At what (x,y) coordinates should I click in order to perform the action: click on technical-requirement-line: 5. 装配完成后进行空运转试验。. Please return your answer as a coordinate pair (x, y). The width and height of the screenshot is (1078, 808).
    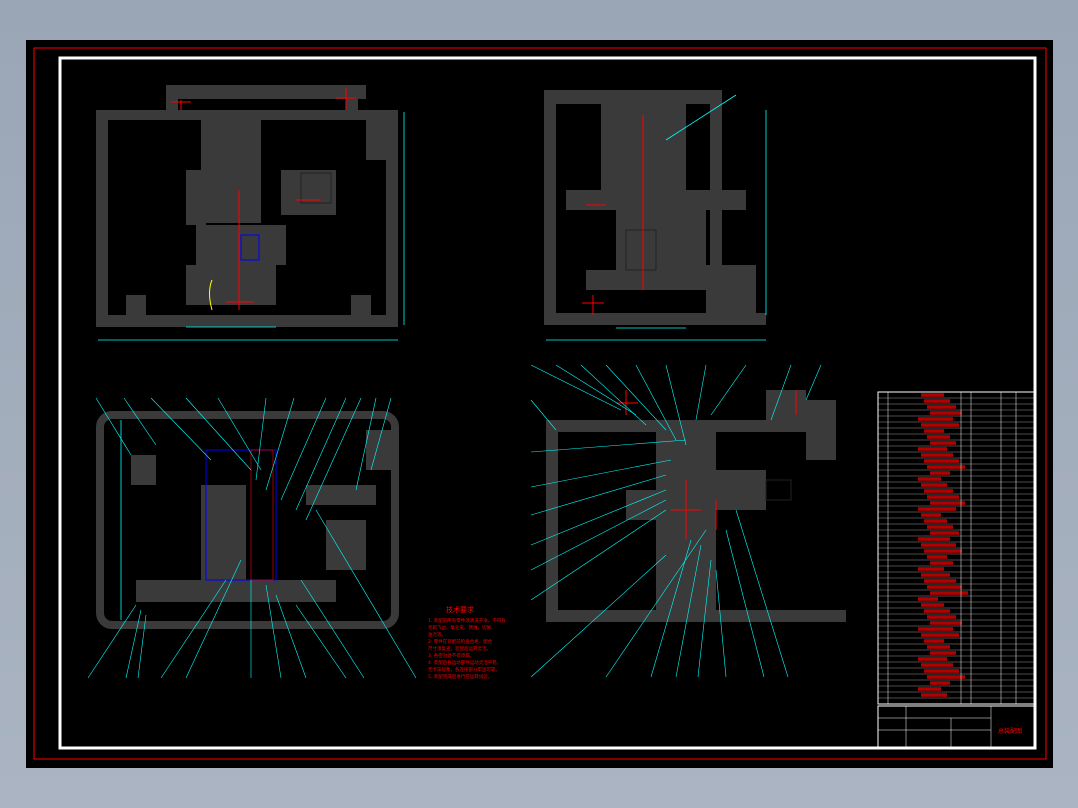
    Looking at the image, I should click on (460, 676).